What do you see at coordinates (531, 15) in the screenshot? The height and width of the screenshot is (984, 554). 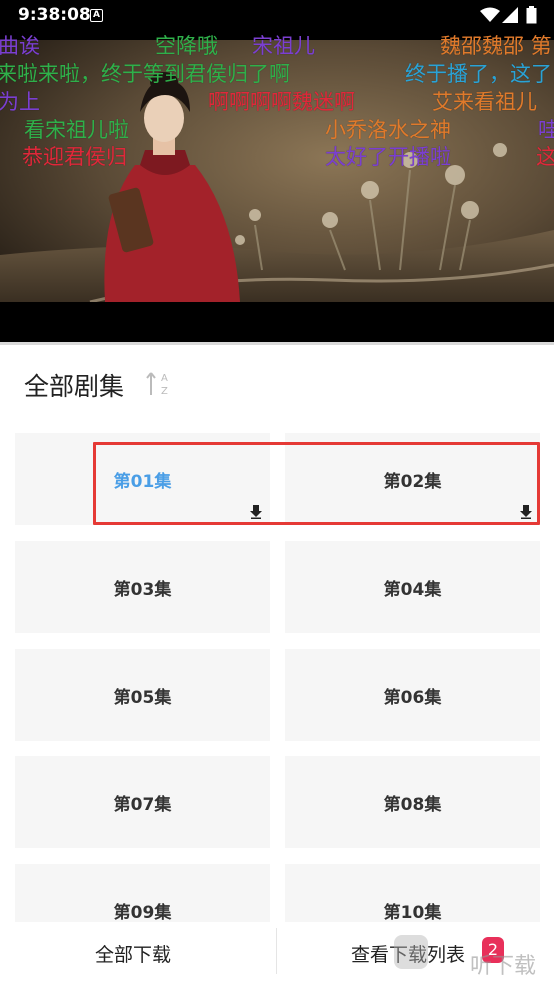 I see `battery-icon` at bounding box center [531, 15].